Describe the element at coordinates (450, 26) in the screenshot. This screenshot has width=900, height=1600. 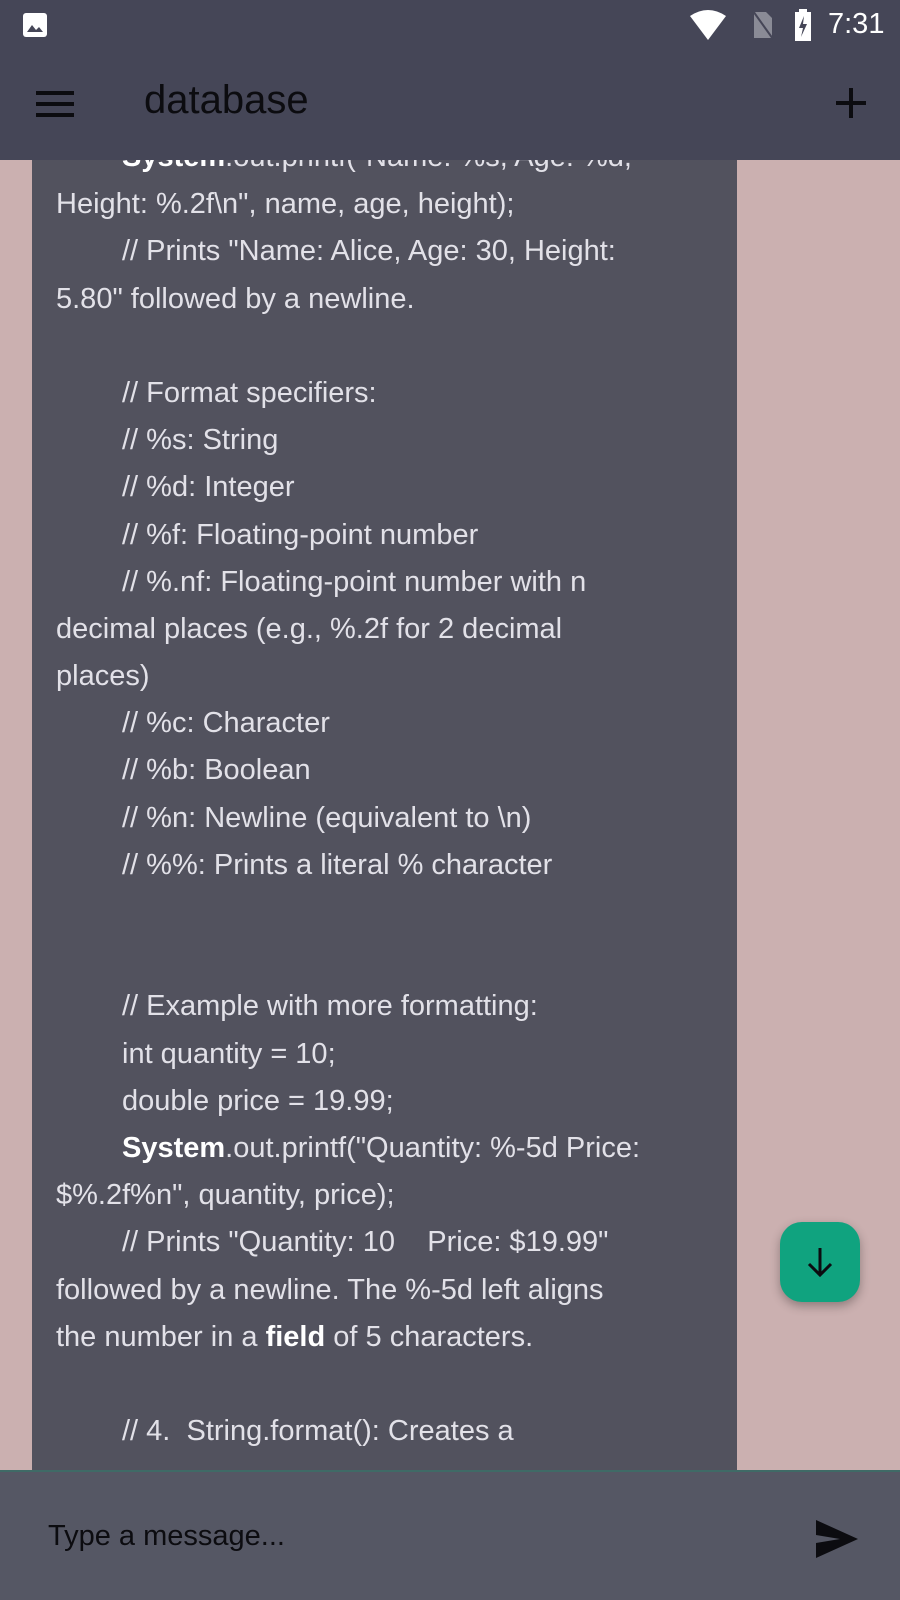
I see `status-bar: 7:31` at that location.